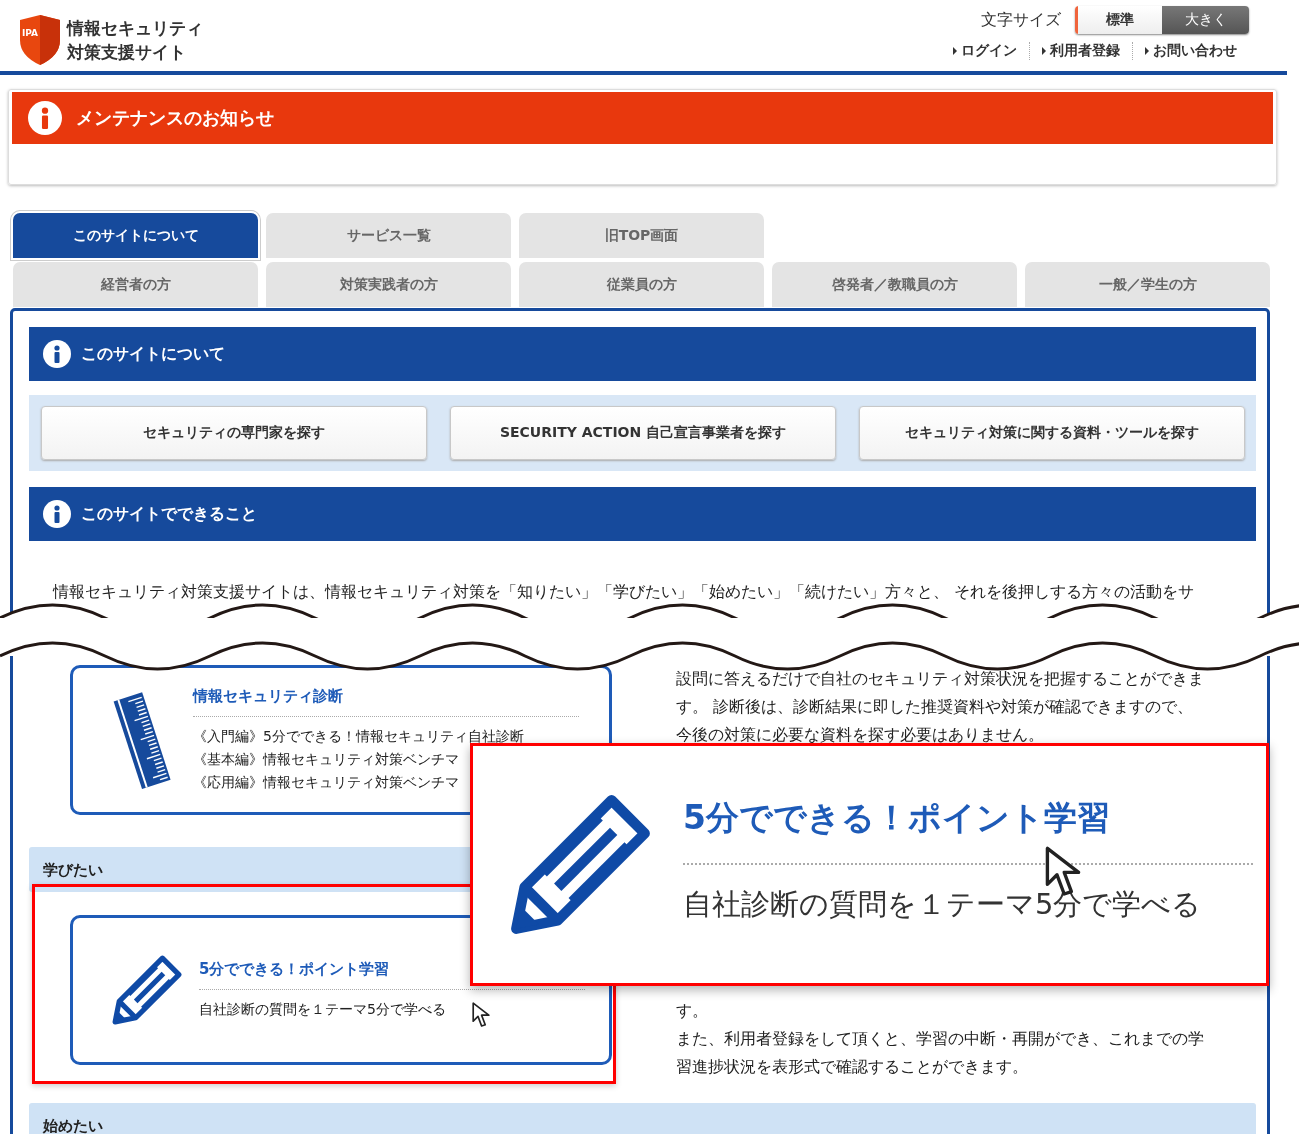 This screenshot has width=1299, height=1134. I want to click on description-text: す。, so click(692, 1011).